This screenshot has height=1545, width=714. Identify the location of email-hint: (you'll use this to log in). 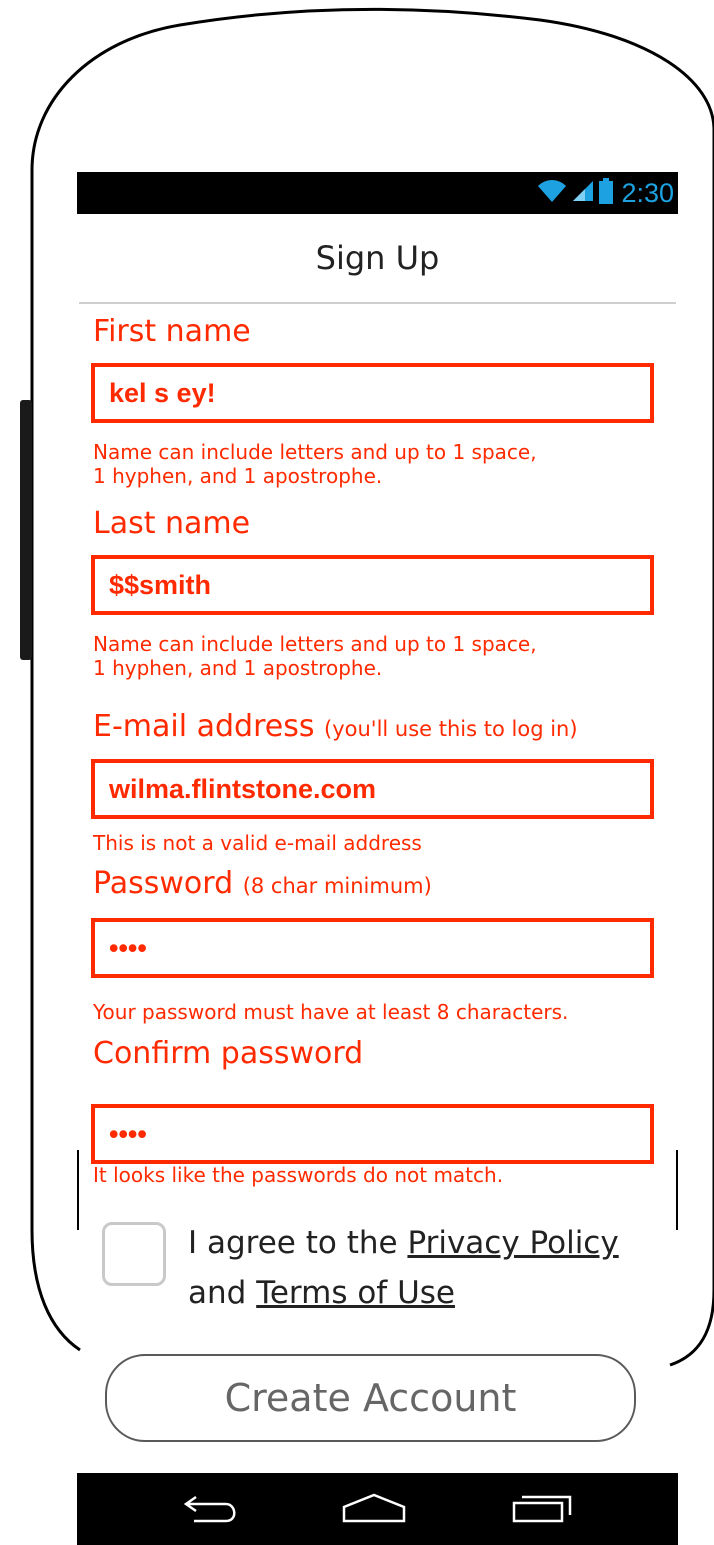
(451, 729).